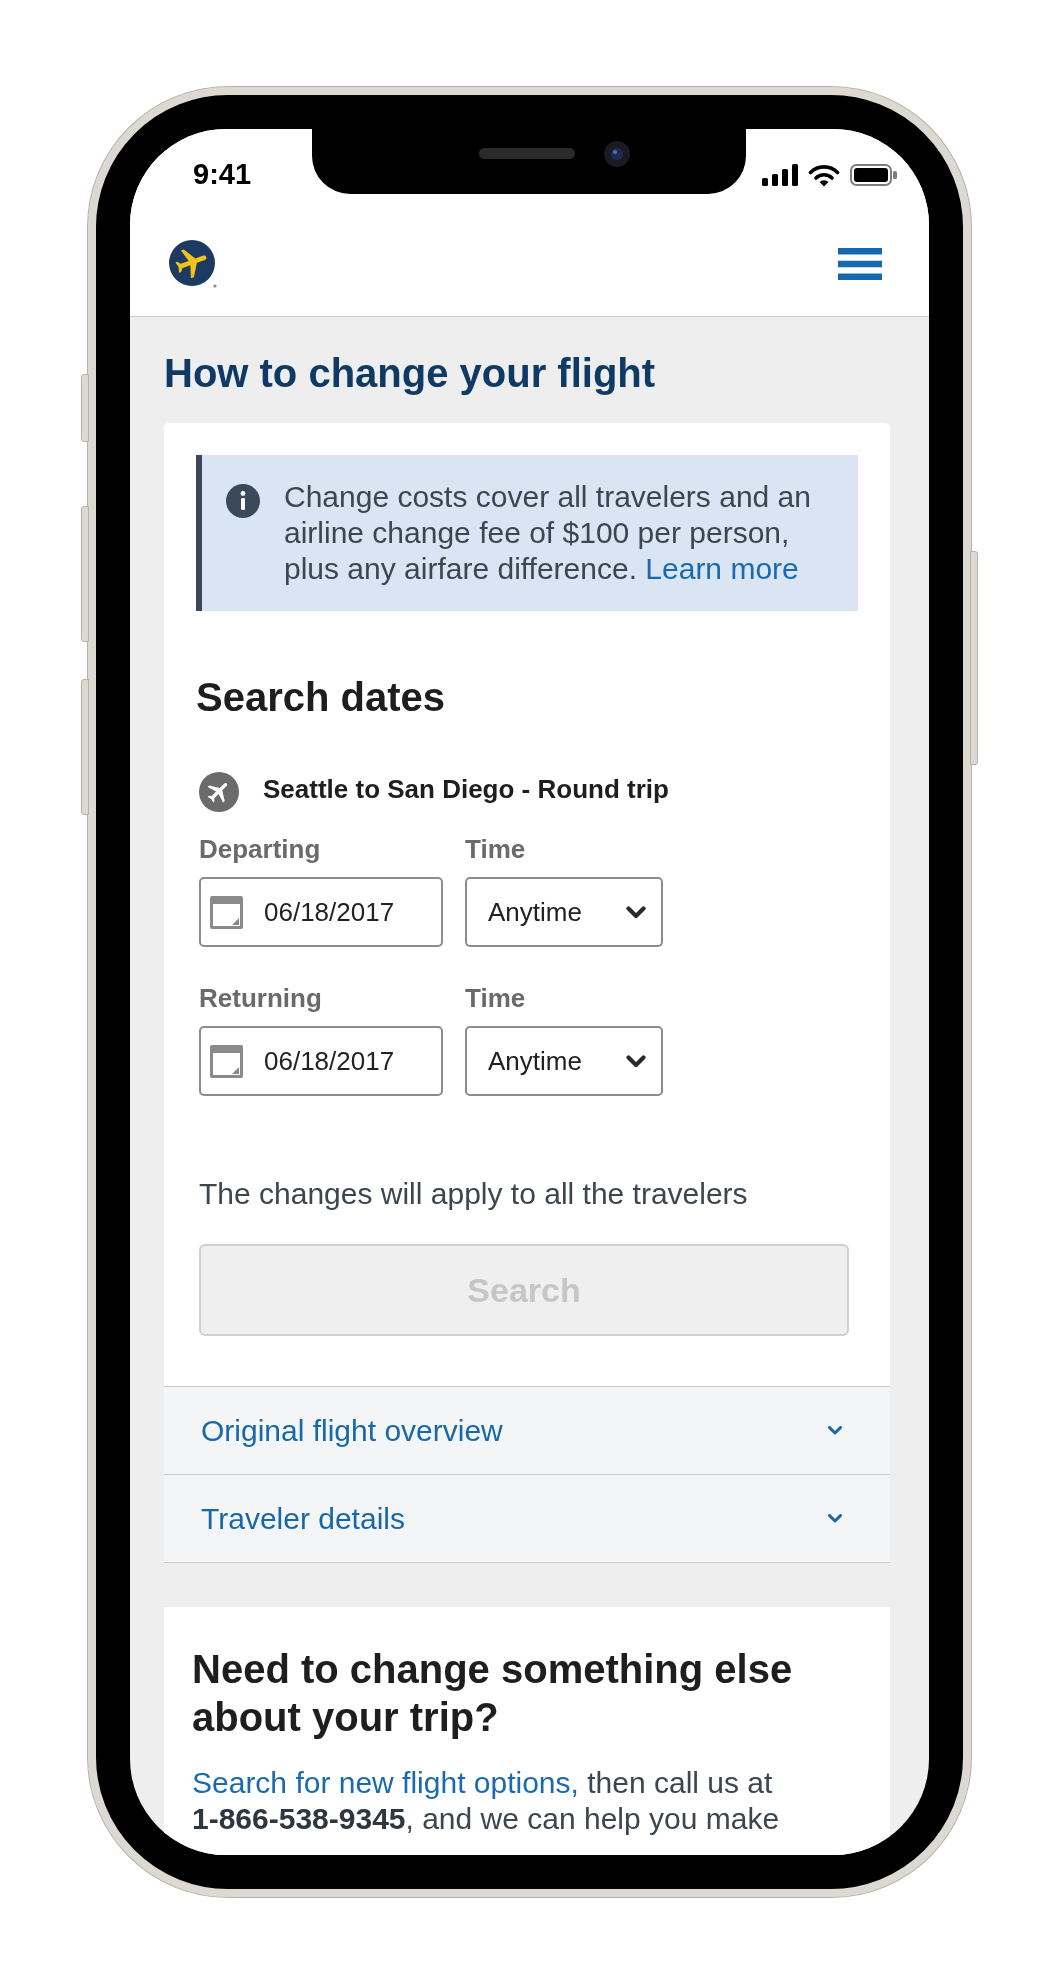 This screenshot has width=1054, height=1982. What do you see at coordinates (466, 789) in the screenshot?
I see `trip-summary: Seattle to San Diego - Round trip` at bounding box center [466, 789].